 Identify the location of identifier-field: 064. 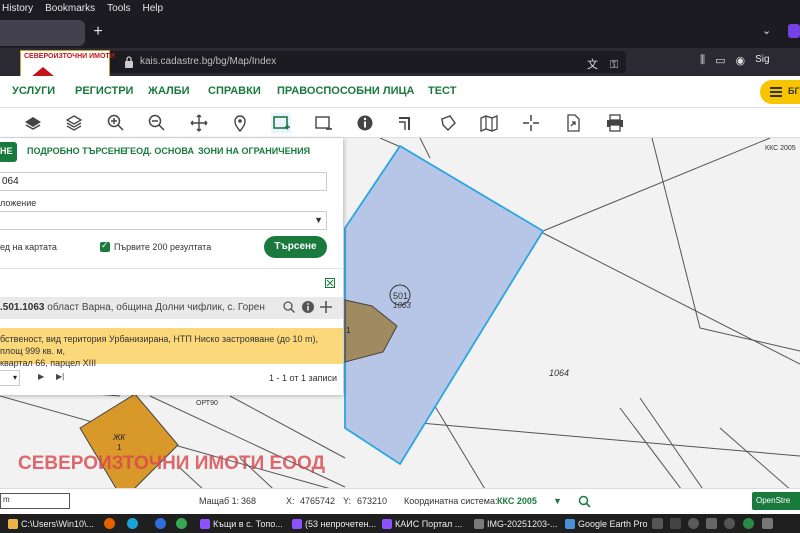
(163, 181).